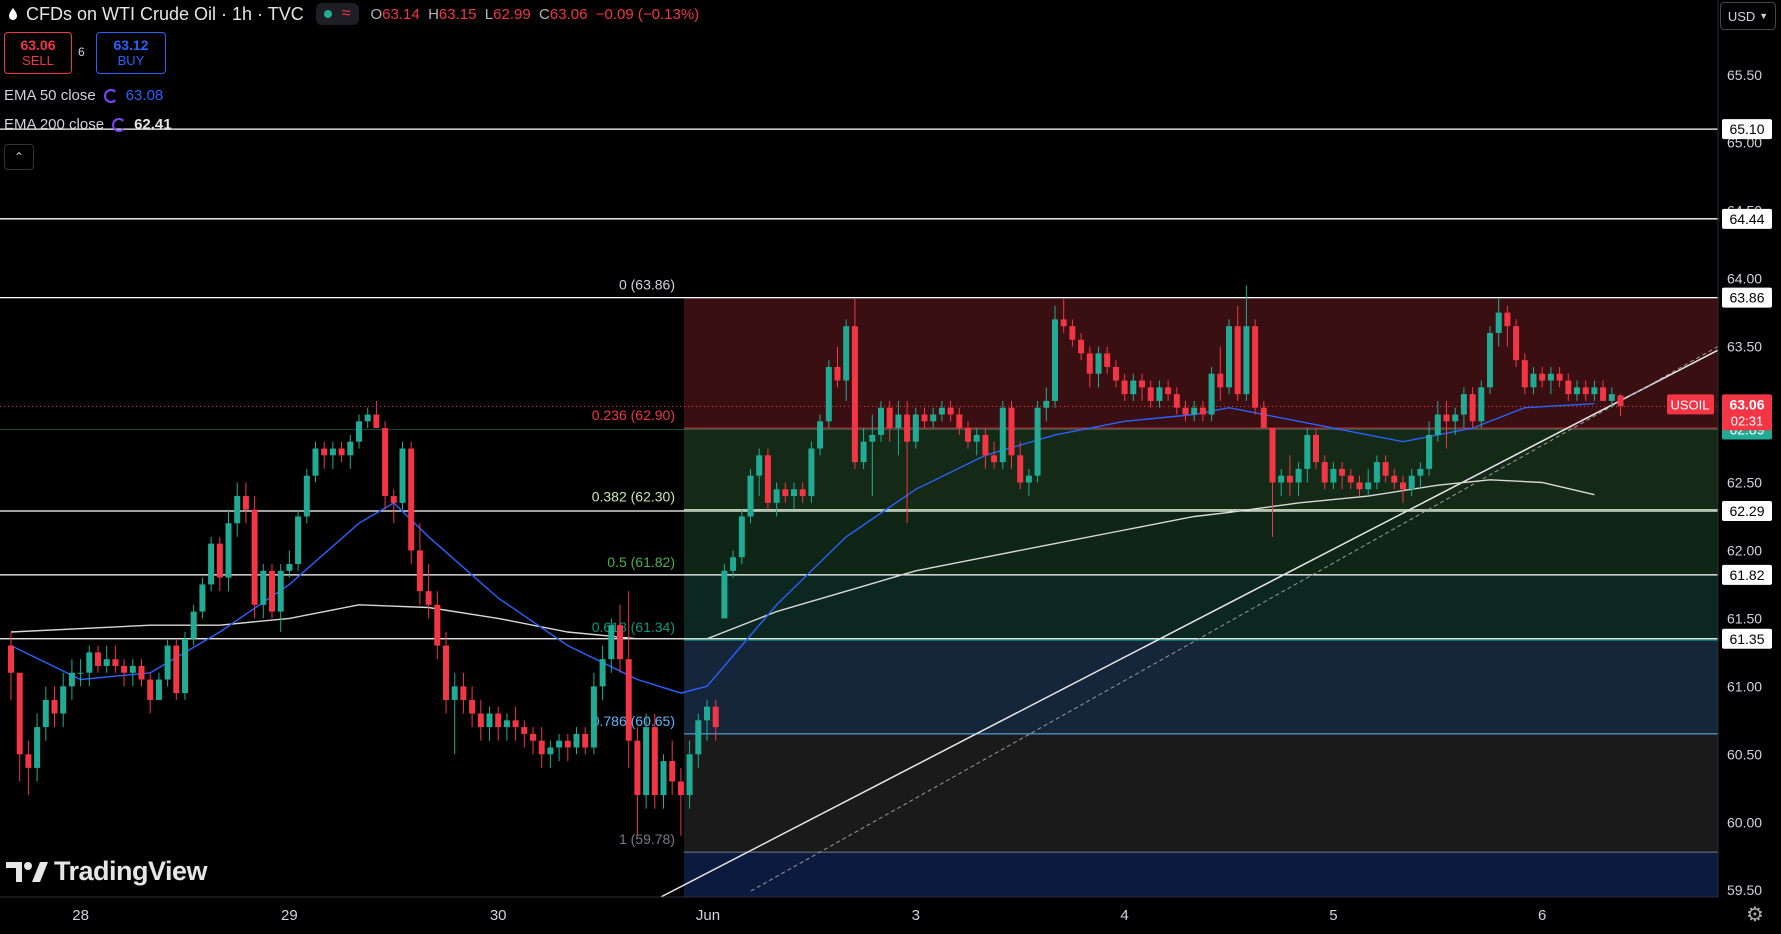 This screenshot has height=934, width=1781. Describe the element at coordinates (1748, 16) in the screenshot. I see `currency-selector: USD ▼` at that location.